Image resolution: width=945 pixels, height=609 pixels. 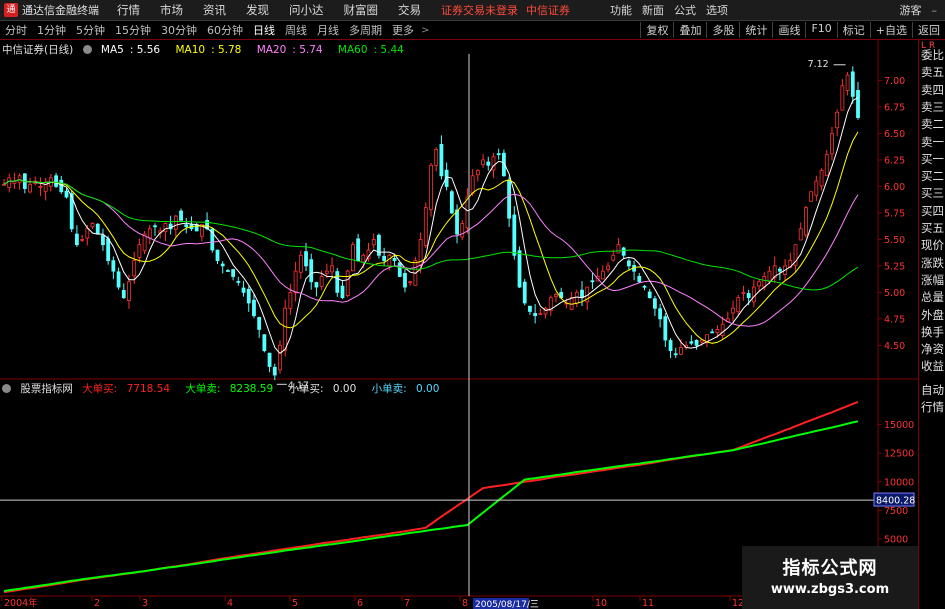 I want to click on chevron-right-icon: >, so click(x=425, y=30).